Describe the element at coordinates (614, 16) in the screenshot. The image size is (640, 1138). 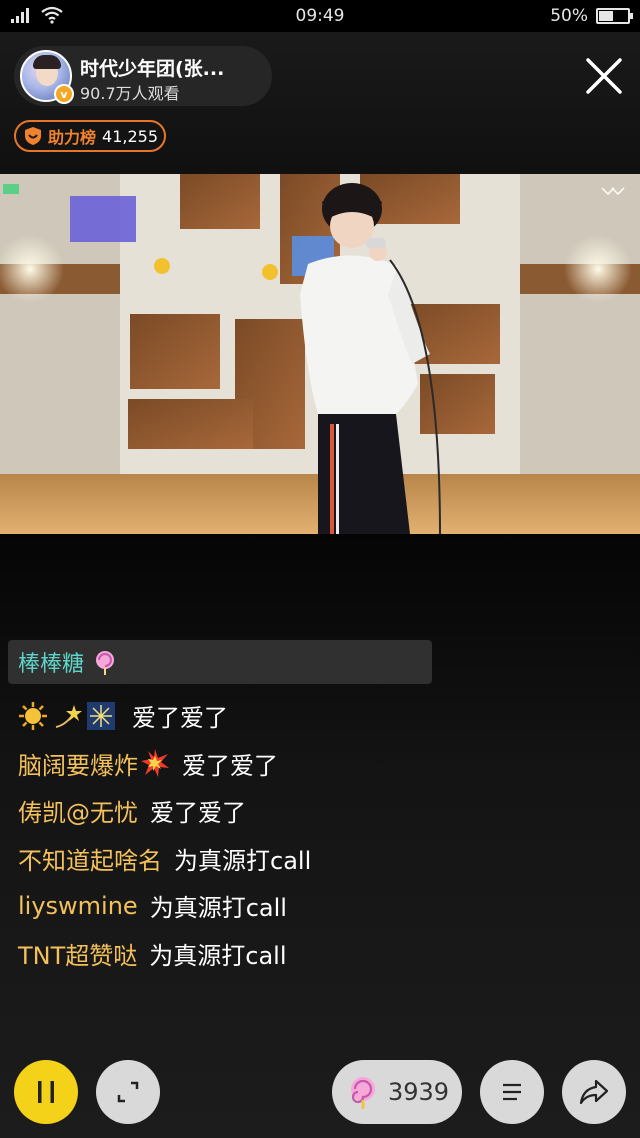
I see `battery-icon` at that location.